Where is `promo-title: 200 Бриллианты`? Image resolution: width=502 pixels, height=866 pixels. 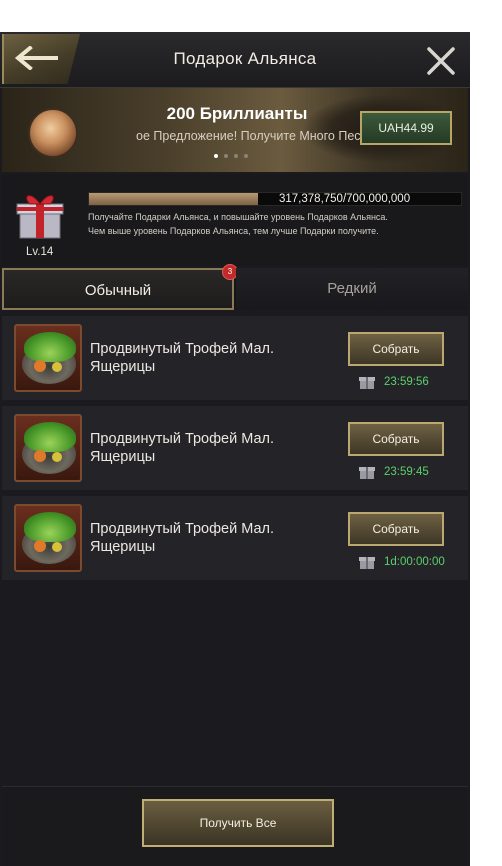 promo-title: 200 Бриллианты is located at coordinates (237, 113).